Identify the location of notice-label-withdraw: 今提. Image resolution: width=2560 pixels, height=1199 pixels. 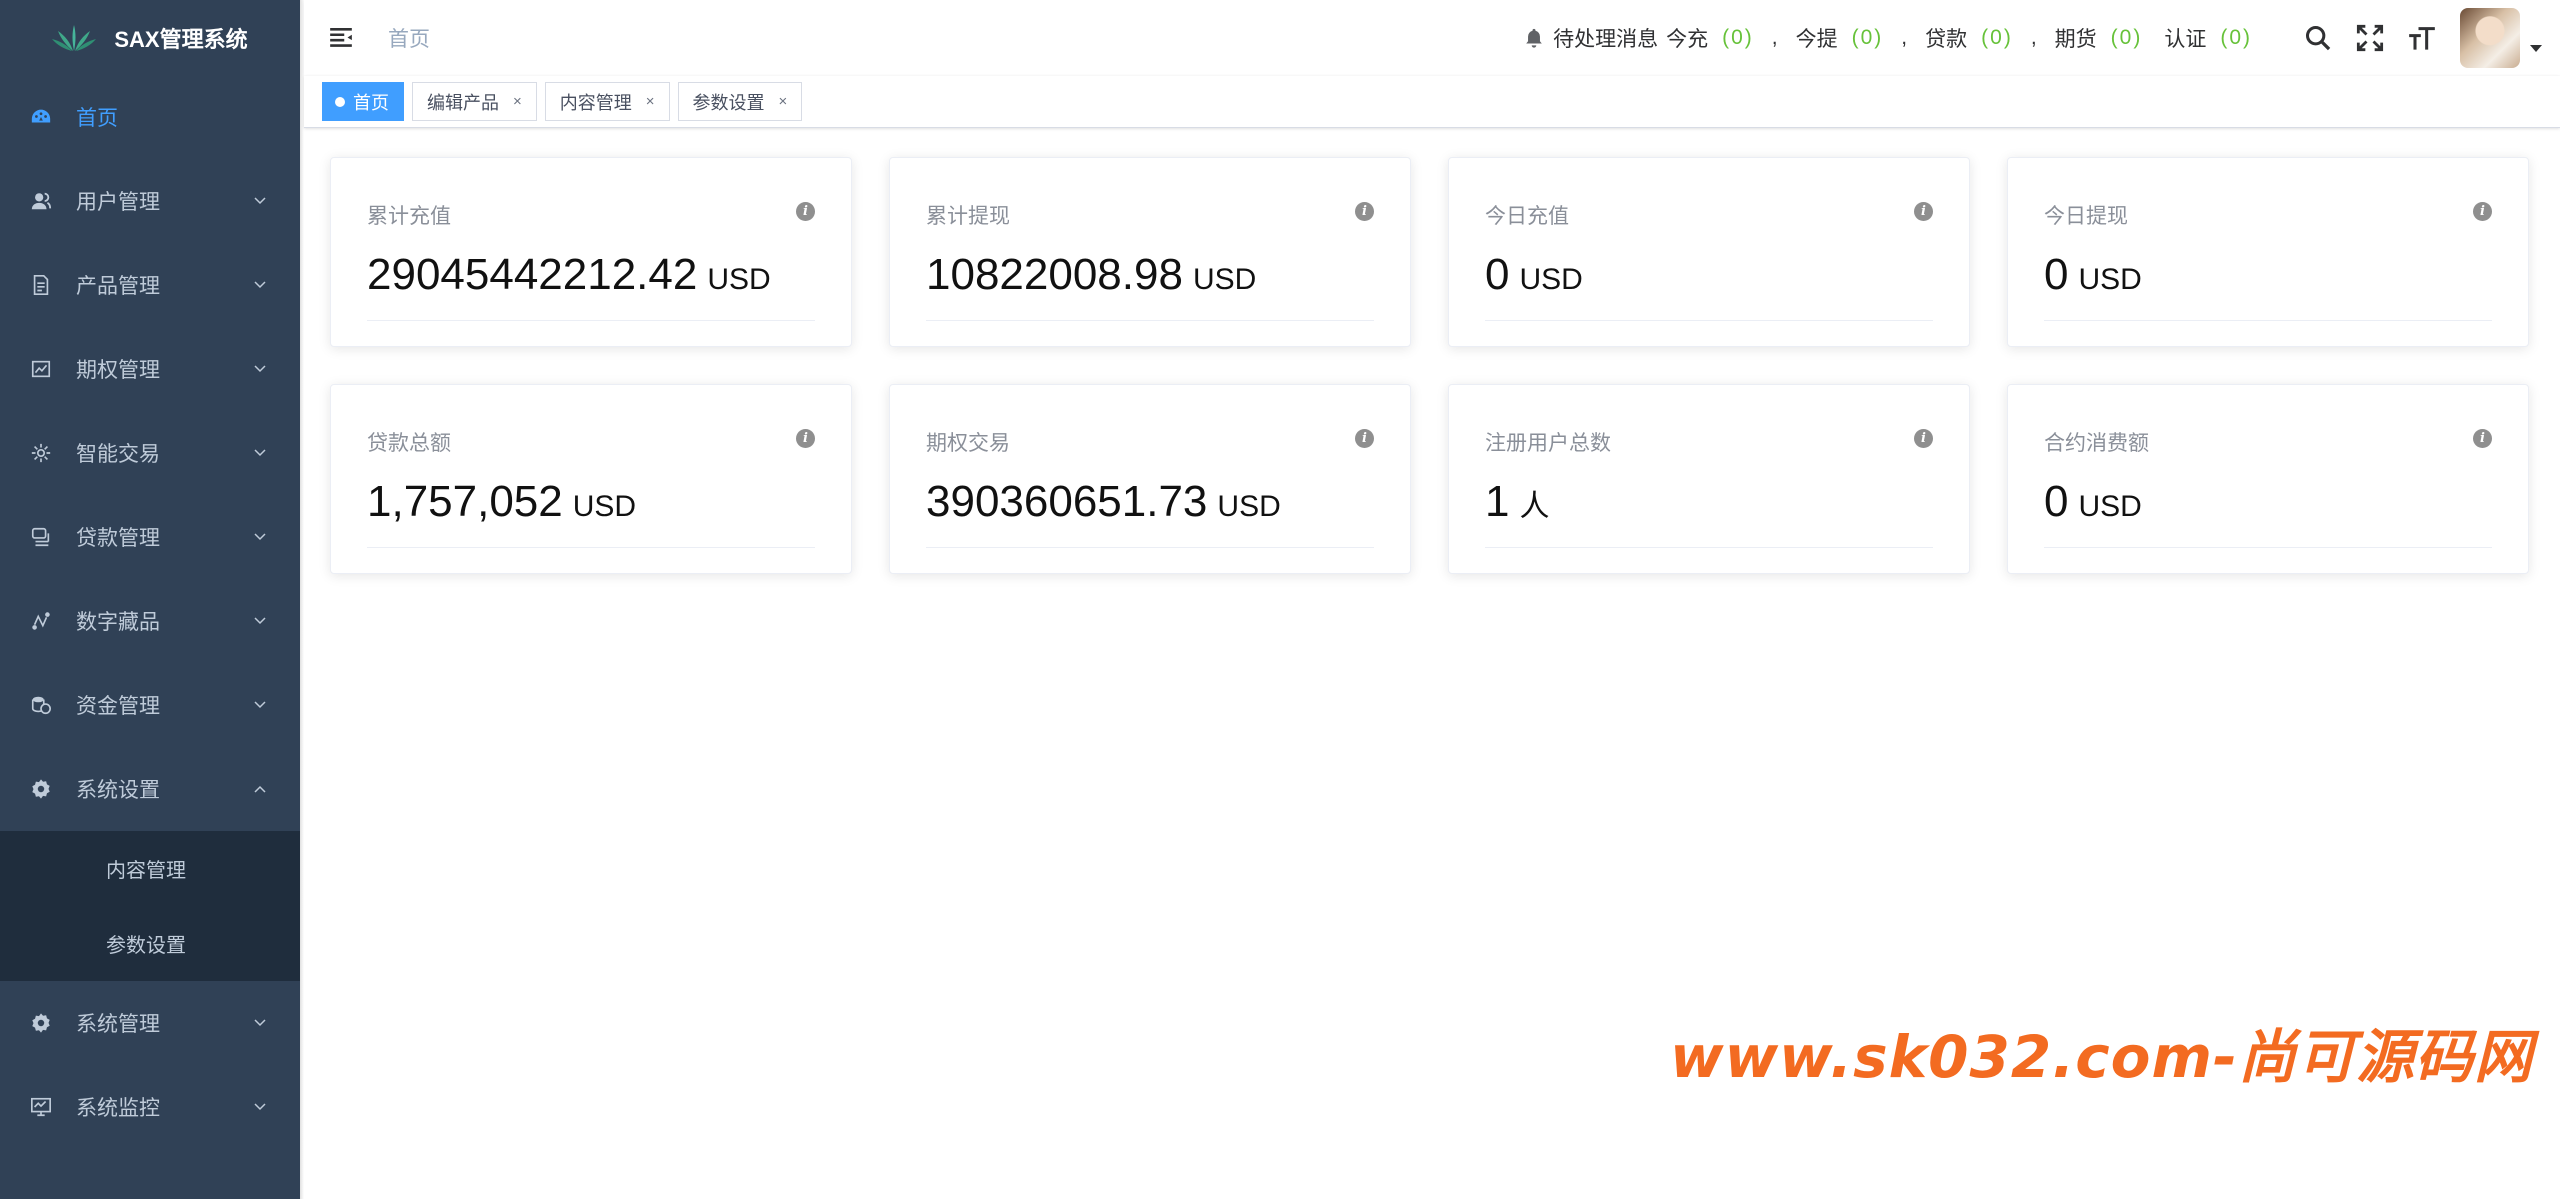
(1816, 39).